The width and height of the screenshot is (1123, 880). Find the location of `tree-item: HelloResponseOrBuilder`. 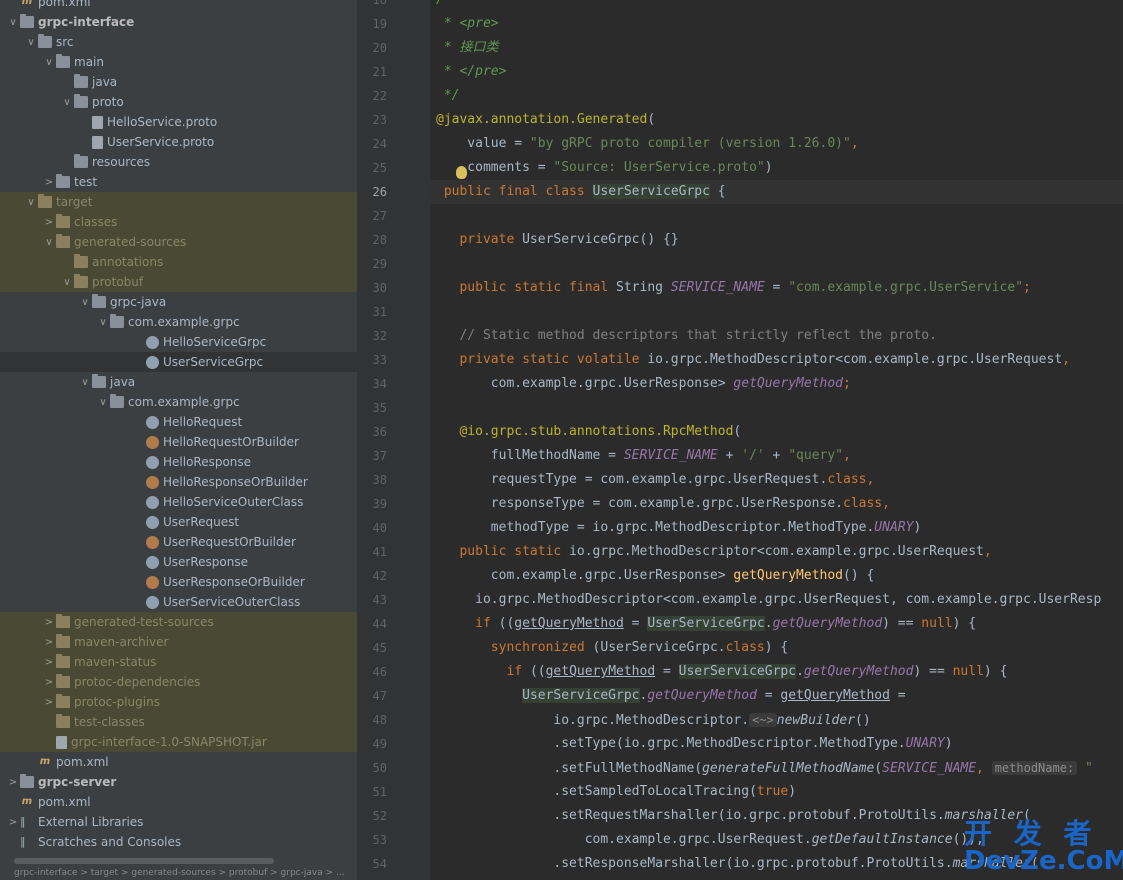

tree-item: HelloResponseOrBuilder is located at coordinates (178, 482).